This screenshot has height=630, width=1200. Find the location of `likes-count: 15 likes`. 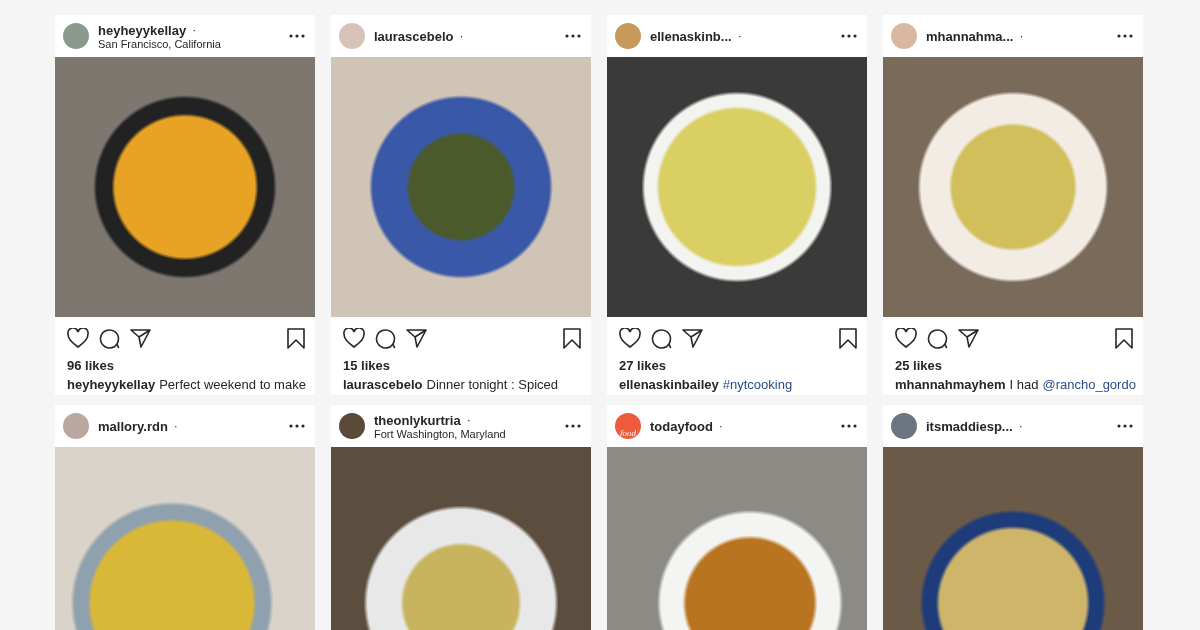

likes-count: 15 likes is located at coordinates (461, 361).